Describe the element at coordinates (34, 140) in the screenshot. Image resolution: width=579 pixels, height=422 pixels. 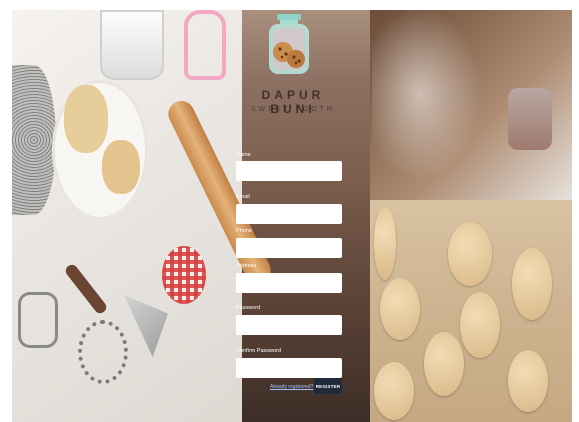
I see `seed-bowl` at that location.